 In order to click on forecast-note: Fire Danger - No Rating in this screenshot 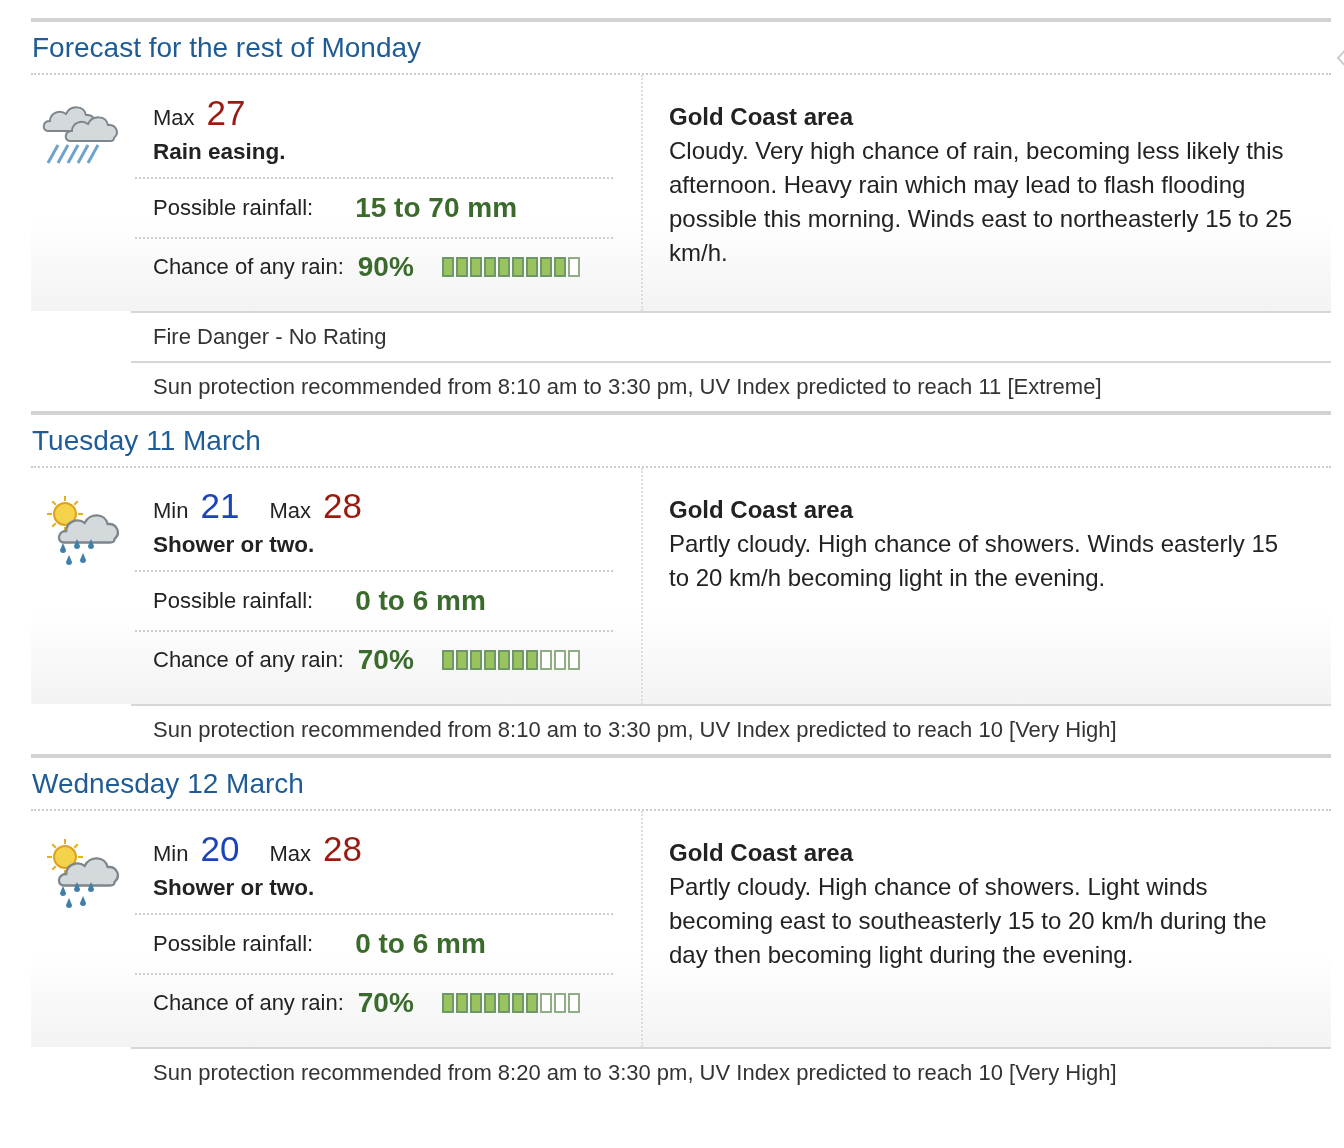, I will do `click(270, 337)`.